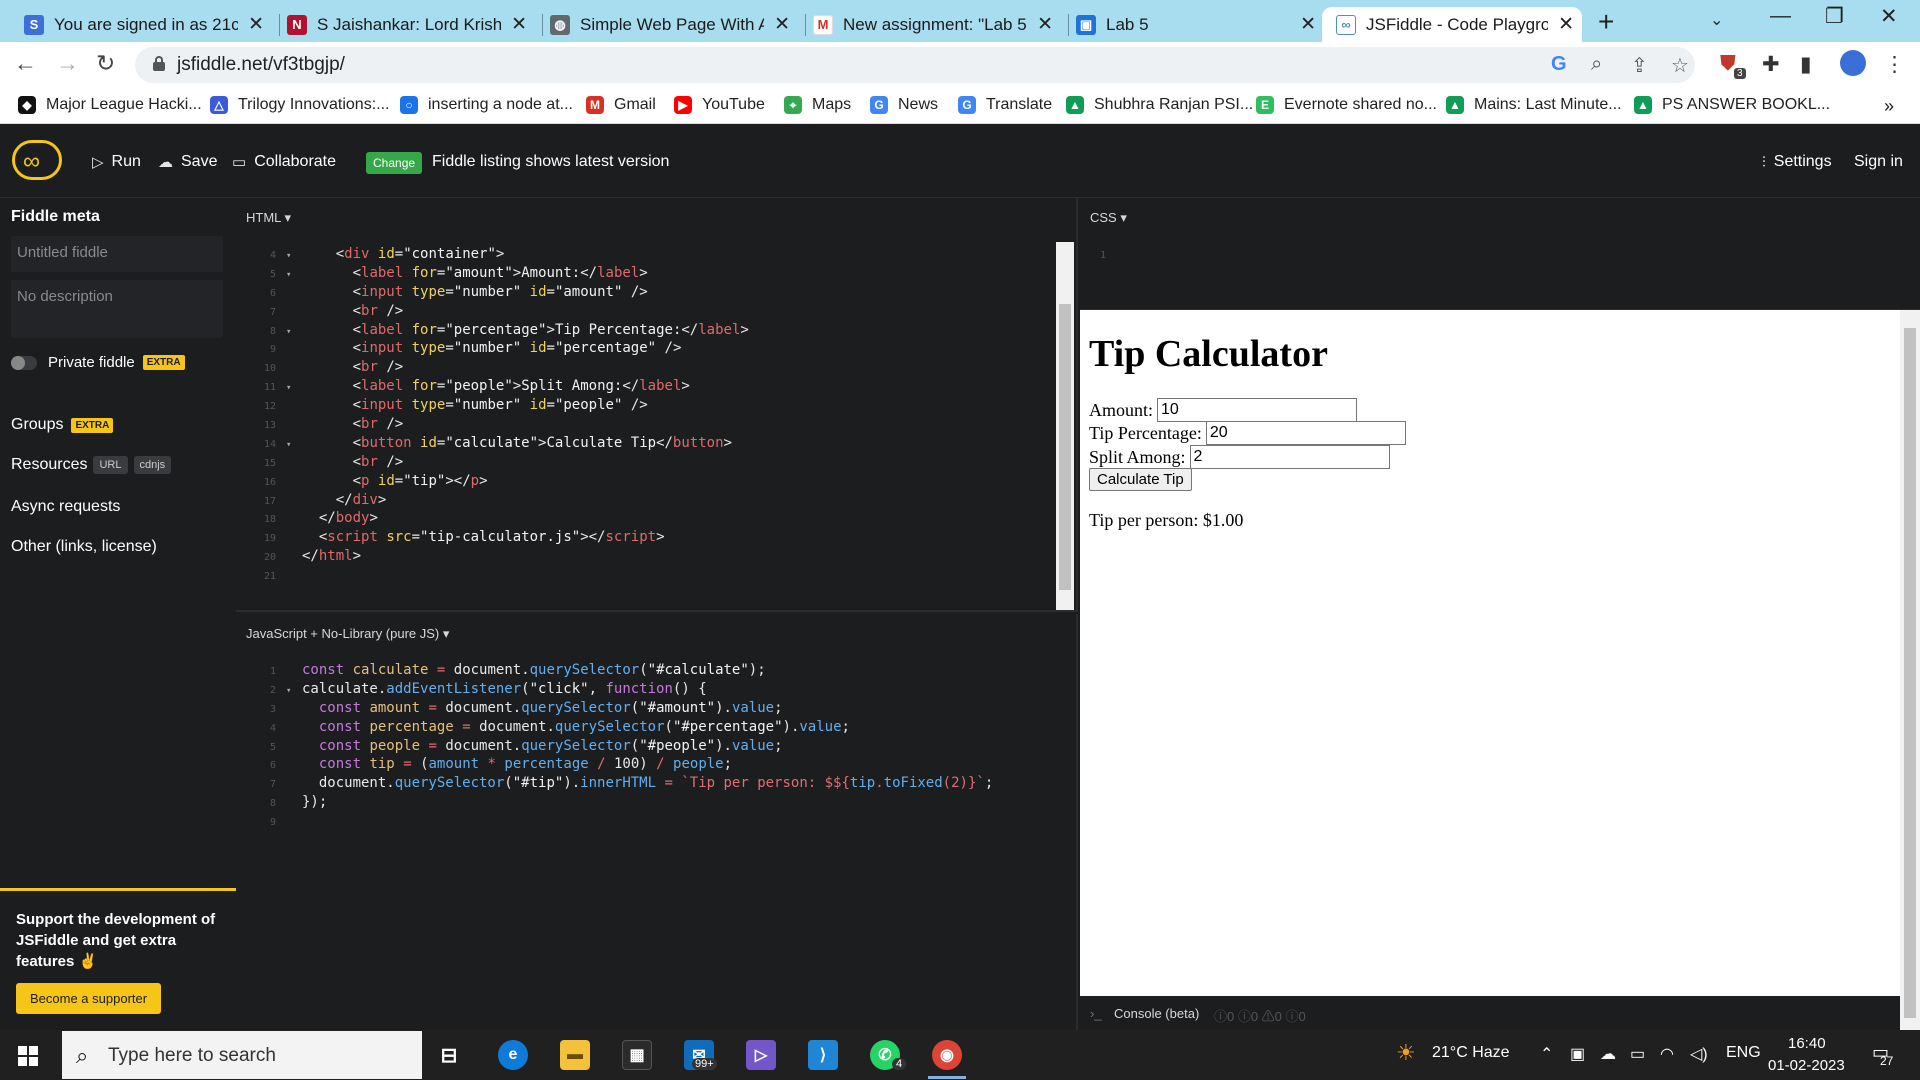  I want to click on google-icon: G, so click(1559, 64).